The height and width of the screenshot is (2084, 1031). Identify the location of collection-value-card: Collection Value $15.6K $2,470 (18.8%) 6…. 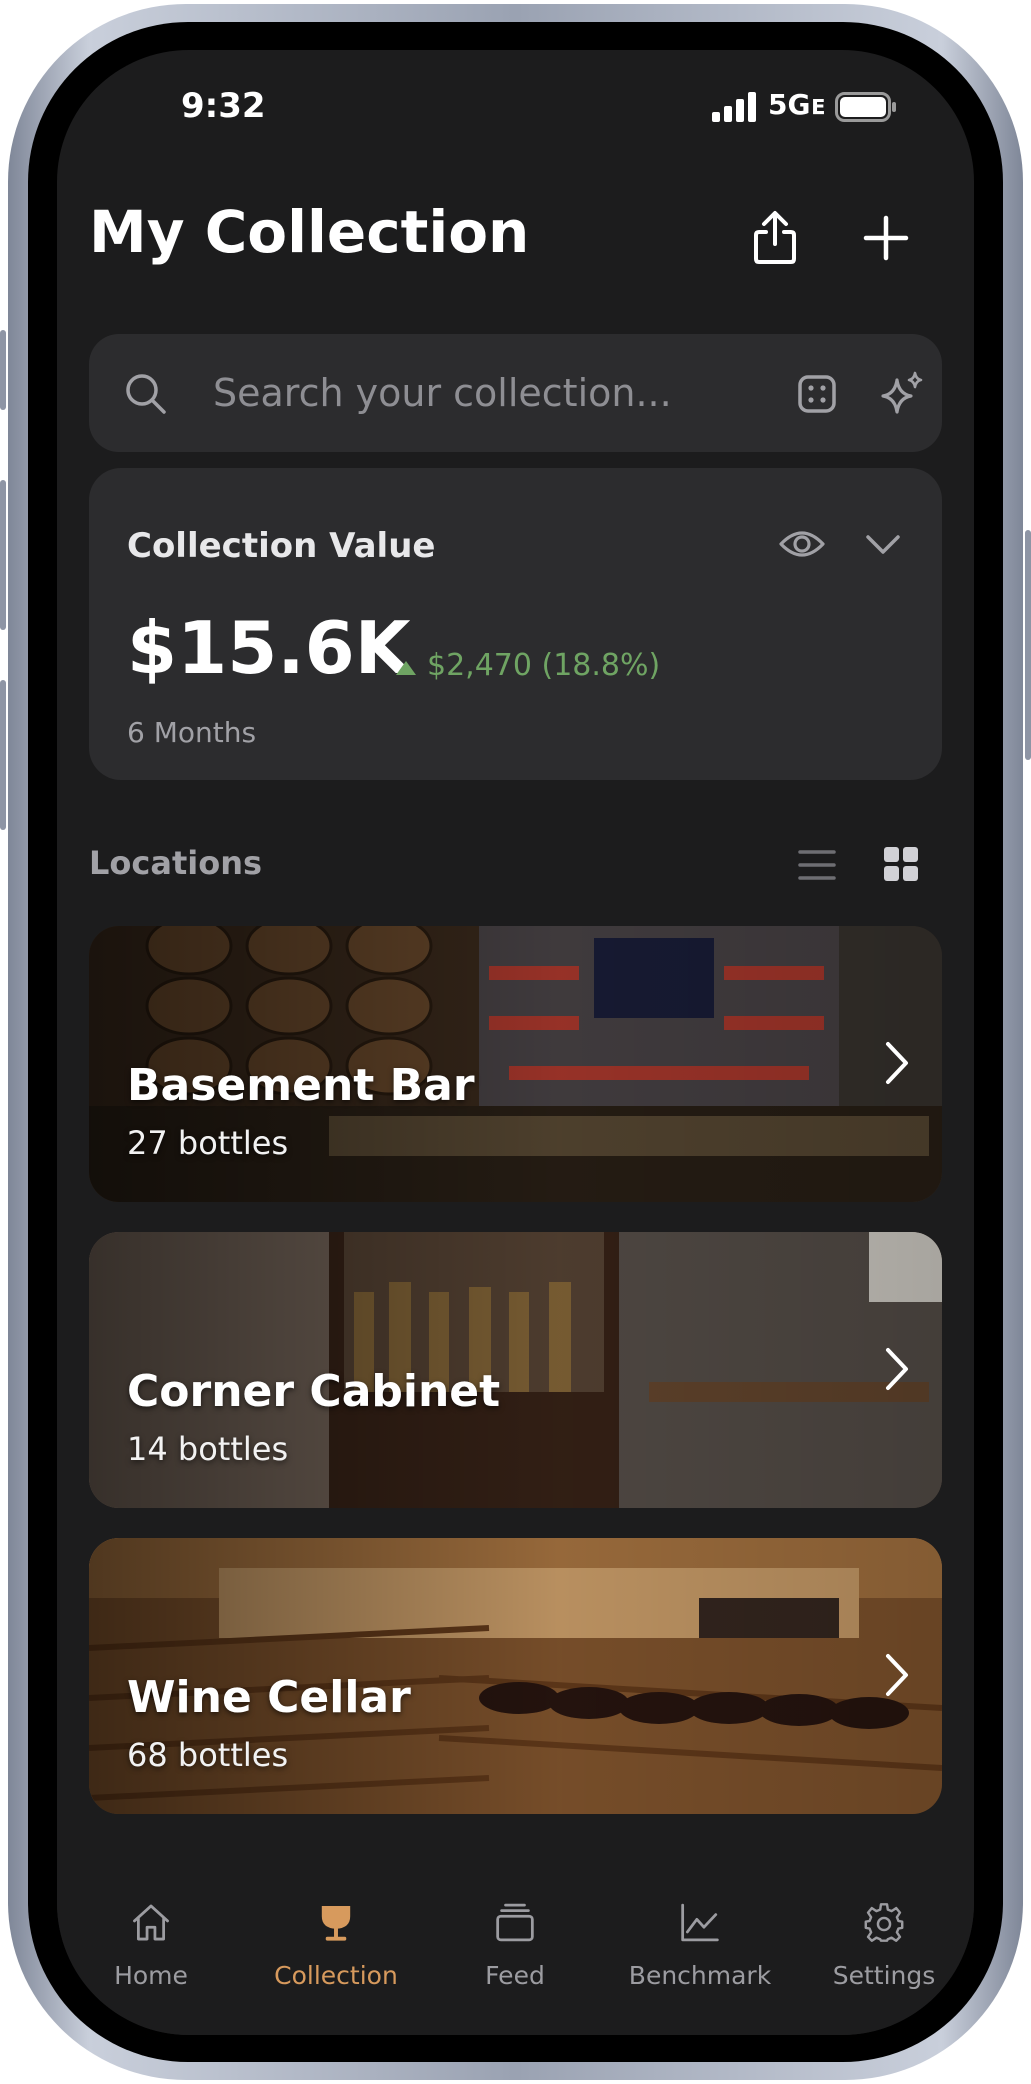
(515, 624).